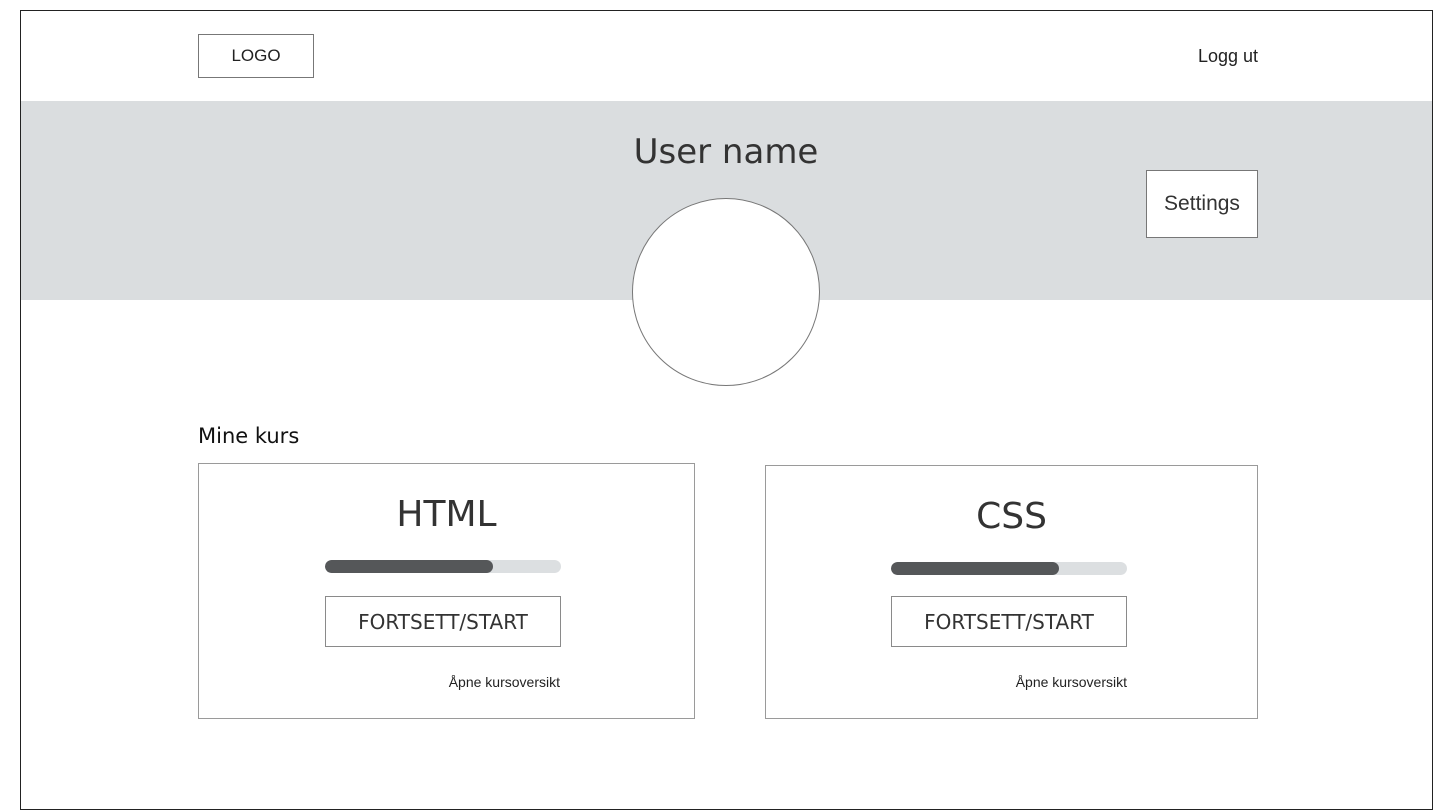 This screenshot has width=1452, height=810. Describe the element at coordinates (1228, 56) in the screenshot. I see `logout-link: Logg ut` at that location.